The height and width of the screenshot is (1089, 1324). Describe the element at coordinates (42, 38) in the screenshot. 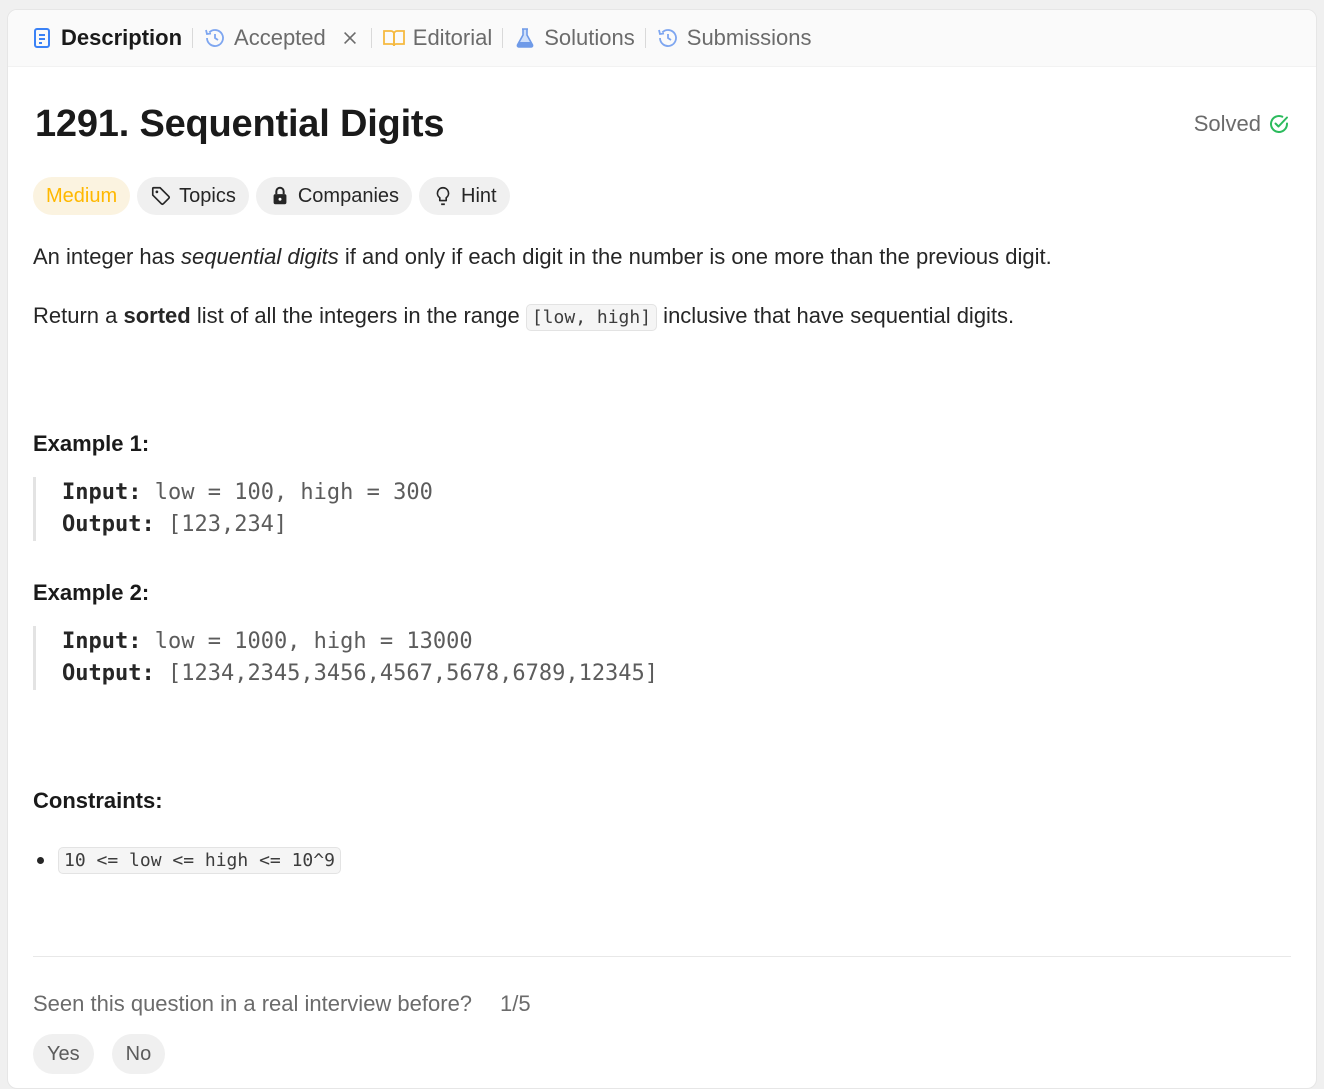

I see `description-icon` at that location.